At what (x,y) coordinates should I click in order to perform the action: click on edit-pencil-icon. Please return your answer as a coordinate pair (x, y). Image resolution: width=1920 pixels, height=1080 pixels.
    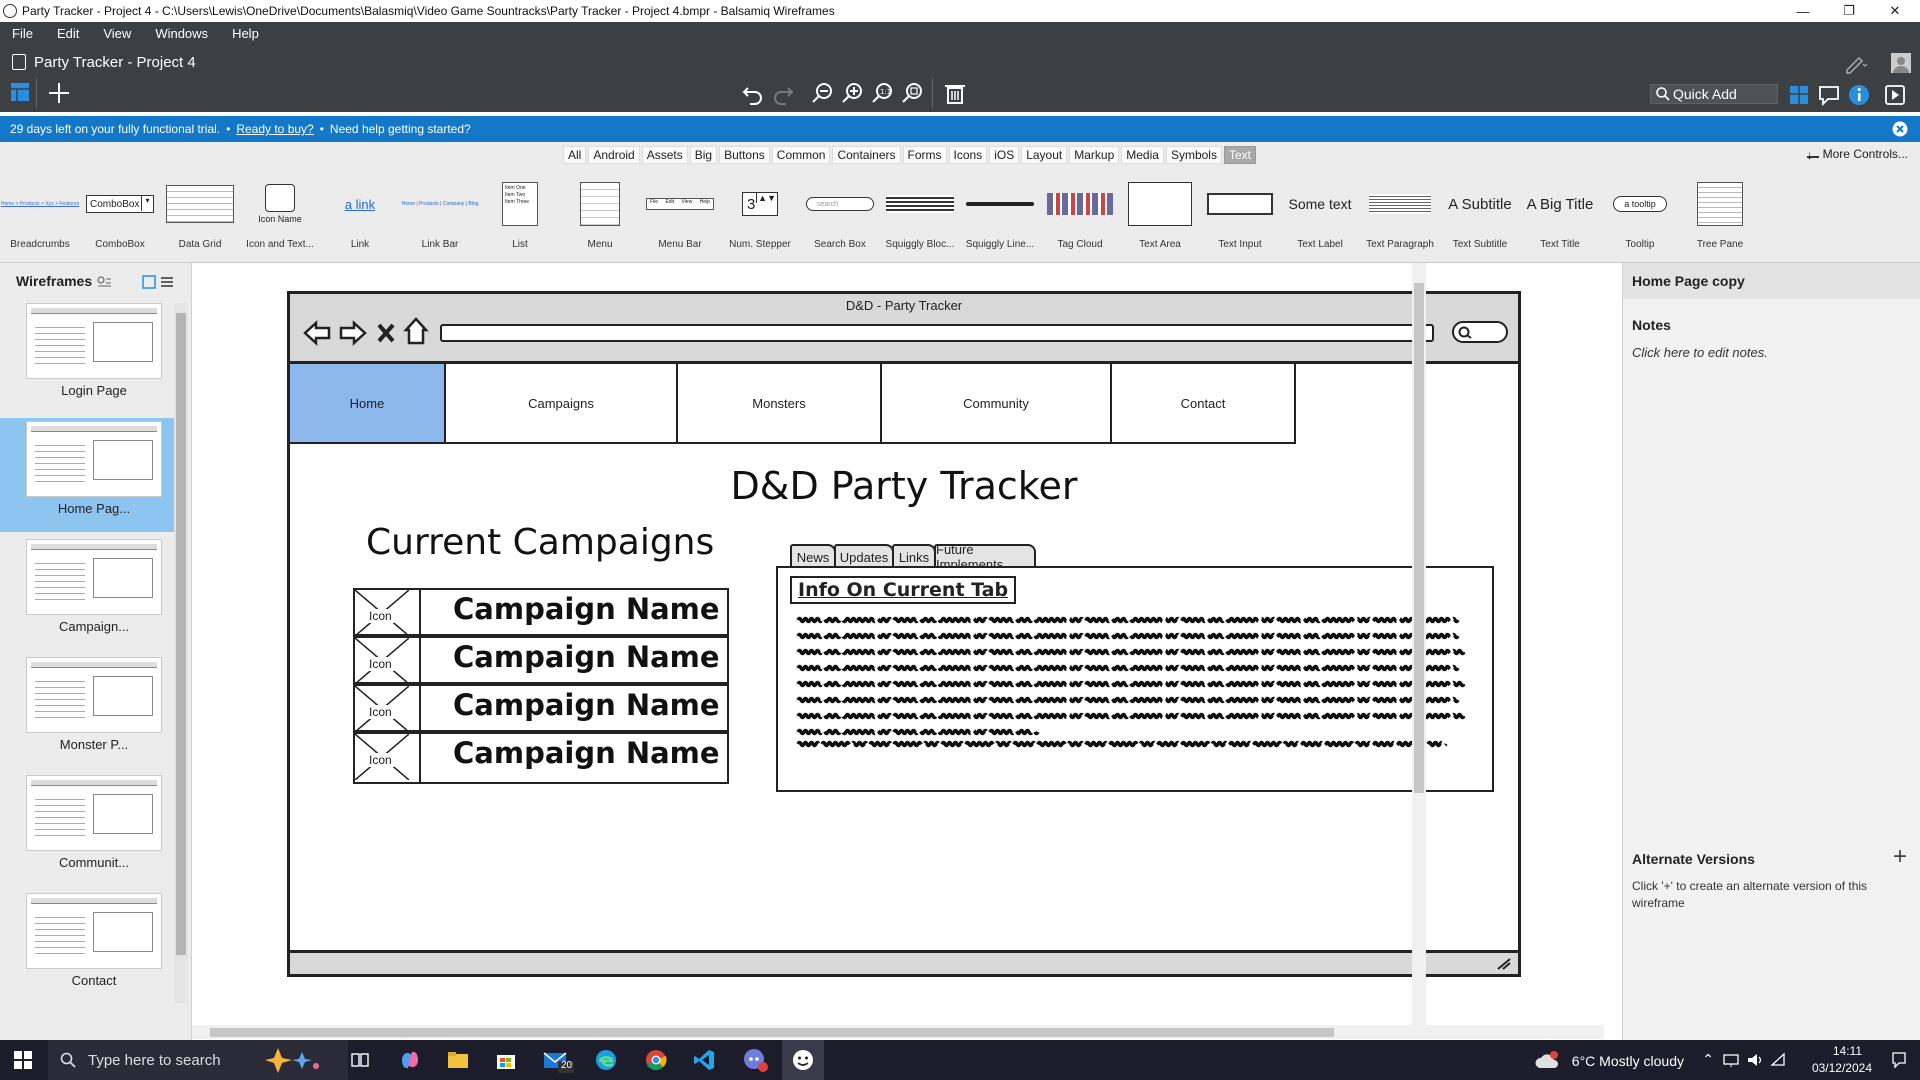
    Looking at the image, I should click on (1855, 63).